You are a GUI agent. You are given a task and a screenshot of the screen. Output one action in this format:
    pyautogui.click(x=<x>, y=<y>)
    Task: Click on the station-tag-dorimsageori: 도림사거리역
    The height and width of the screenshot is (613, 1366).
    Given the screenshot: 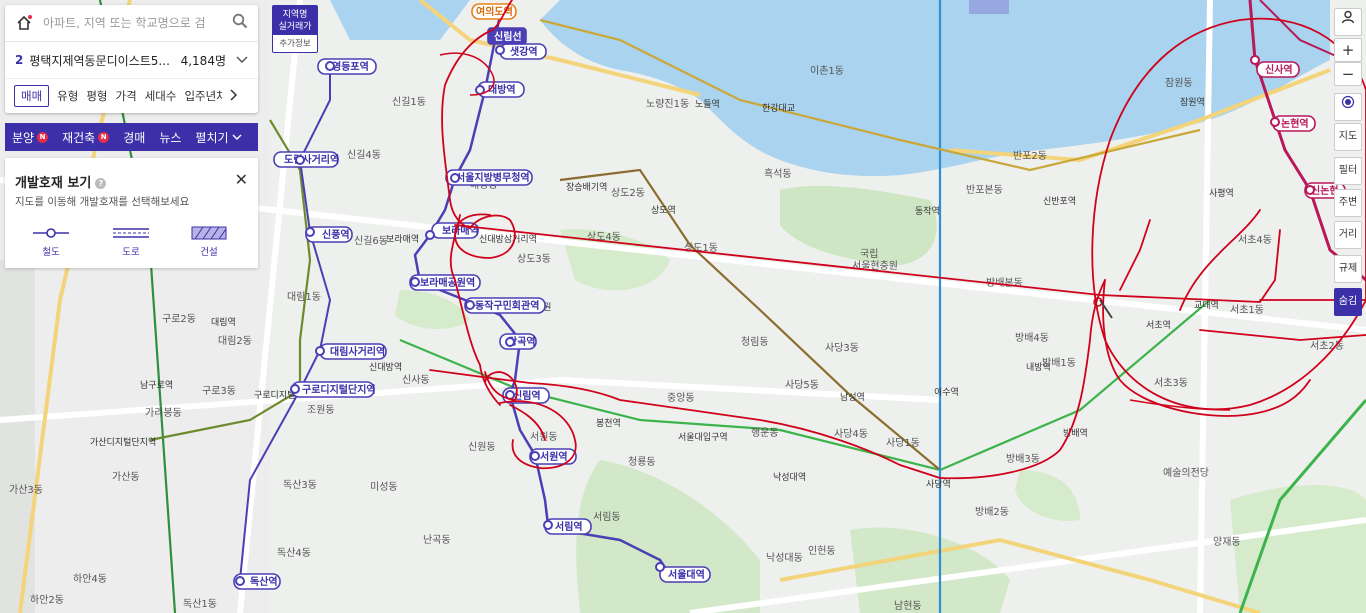 What is the action you would take?
    pyautogui.click(x=306, y=159)
    